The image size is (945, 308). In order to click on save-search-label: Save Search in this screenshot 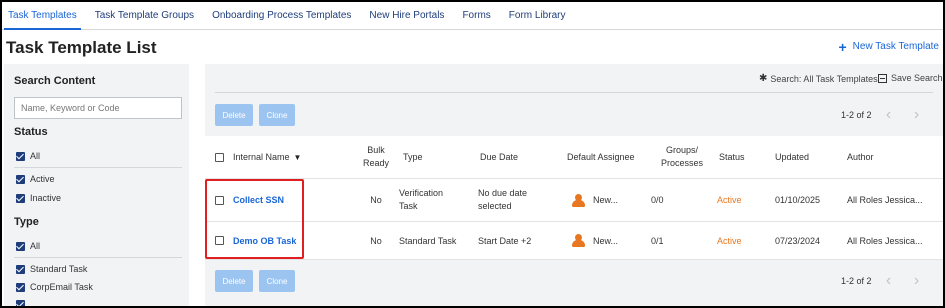, I will do `click(917, 78)`.